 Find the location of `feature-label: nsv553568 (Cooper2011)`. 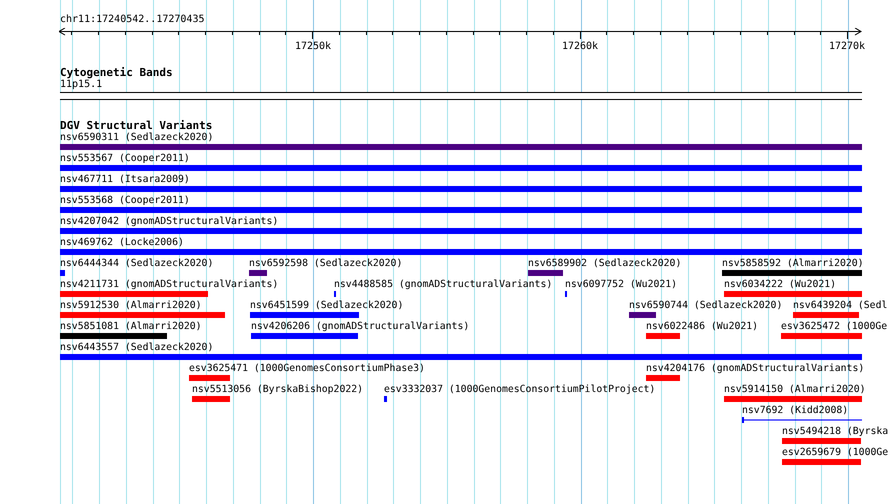

feature-label: nsv553568 (Cooper2011) is located at coordinates (125, 200).